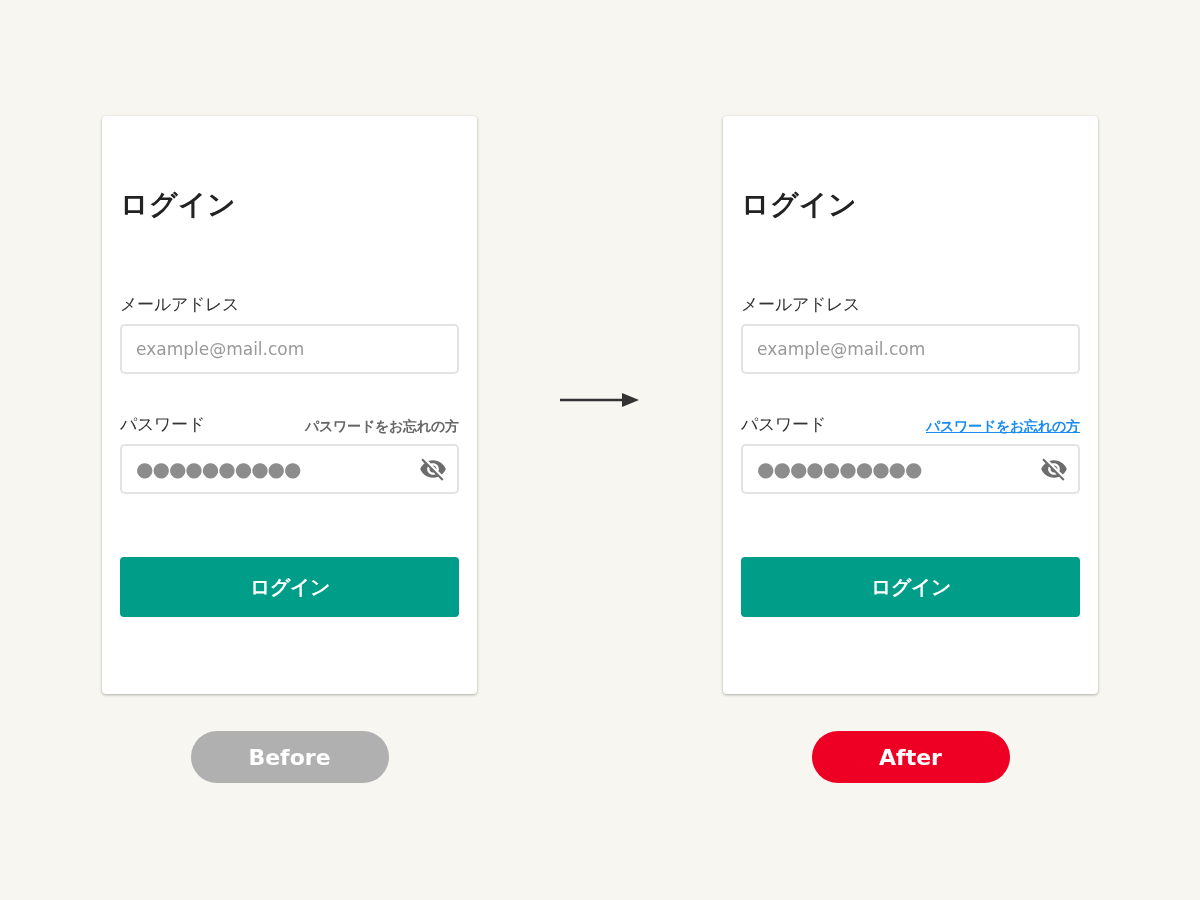  I want to click on right-arrow-icon, so click(600, 400).